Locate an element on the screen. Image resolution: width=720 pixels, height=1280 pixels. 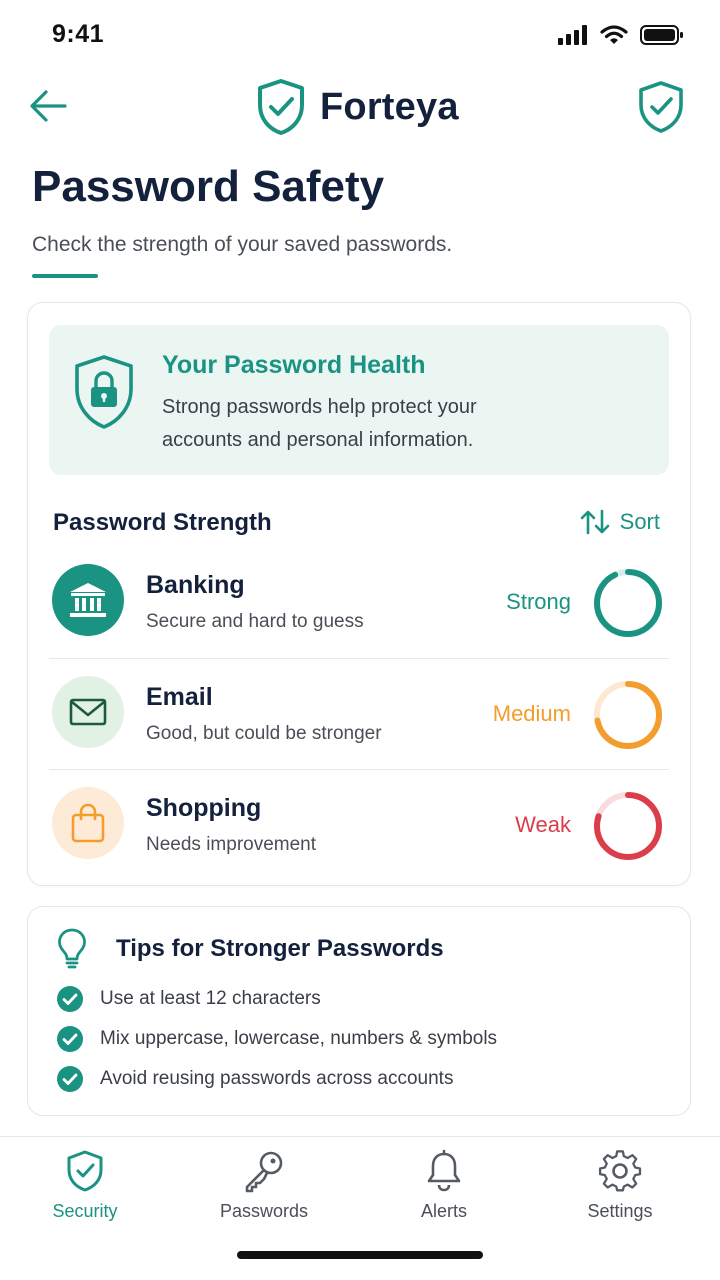
password-description: Secure and hard to guess is located at coordinates (255, 621).